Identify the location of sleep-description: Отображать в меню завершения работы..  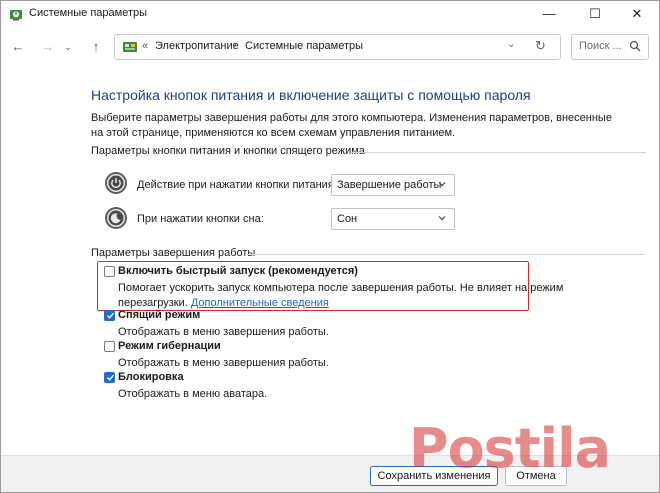
(223, 332).